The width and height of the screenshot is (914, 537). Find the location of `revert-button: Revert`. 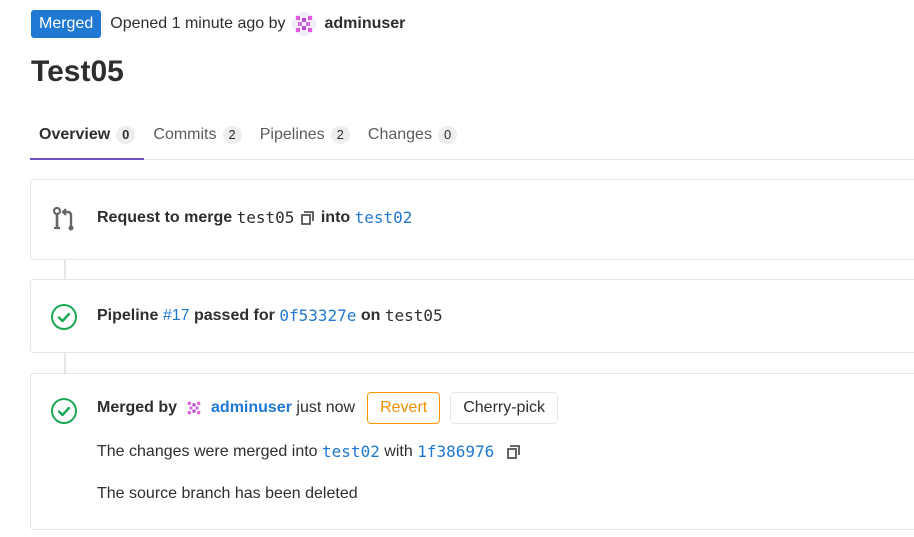

revert-button: Revert is located at coordinates (404, 408).